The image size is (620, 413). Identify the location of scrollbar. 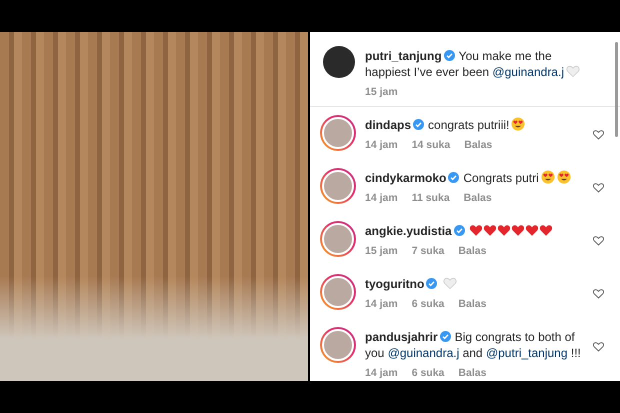
(616, 89).